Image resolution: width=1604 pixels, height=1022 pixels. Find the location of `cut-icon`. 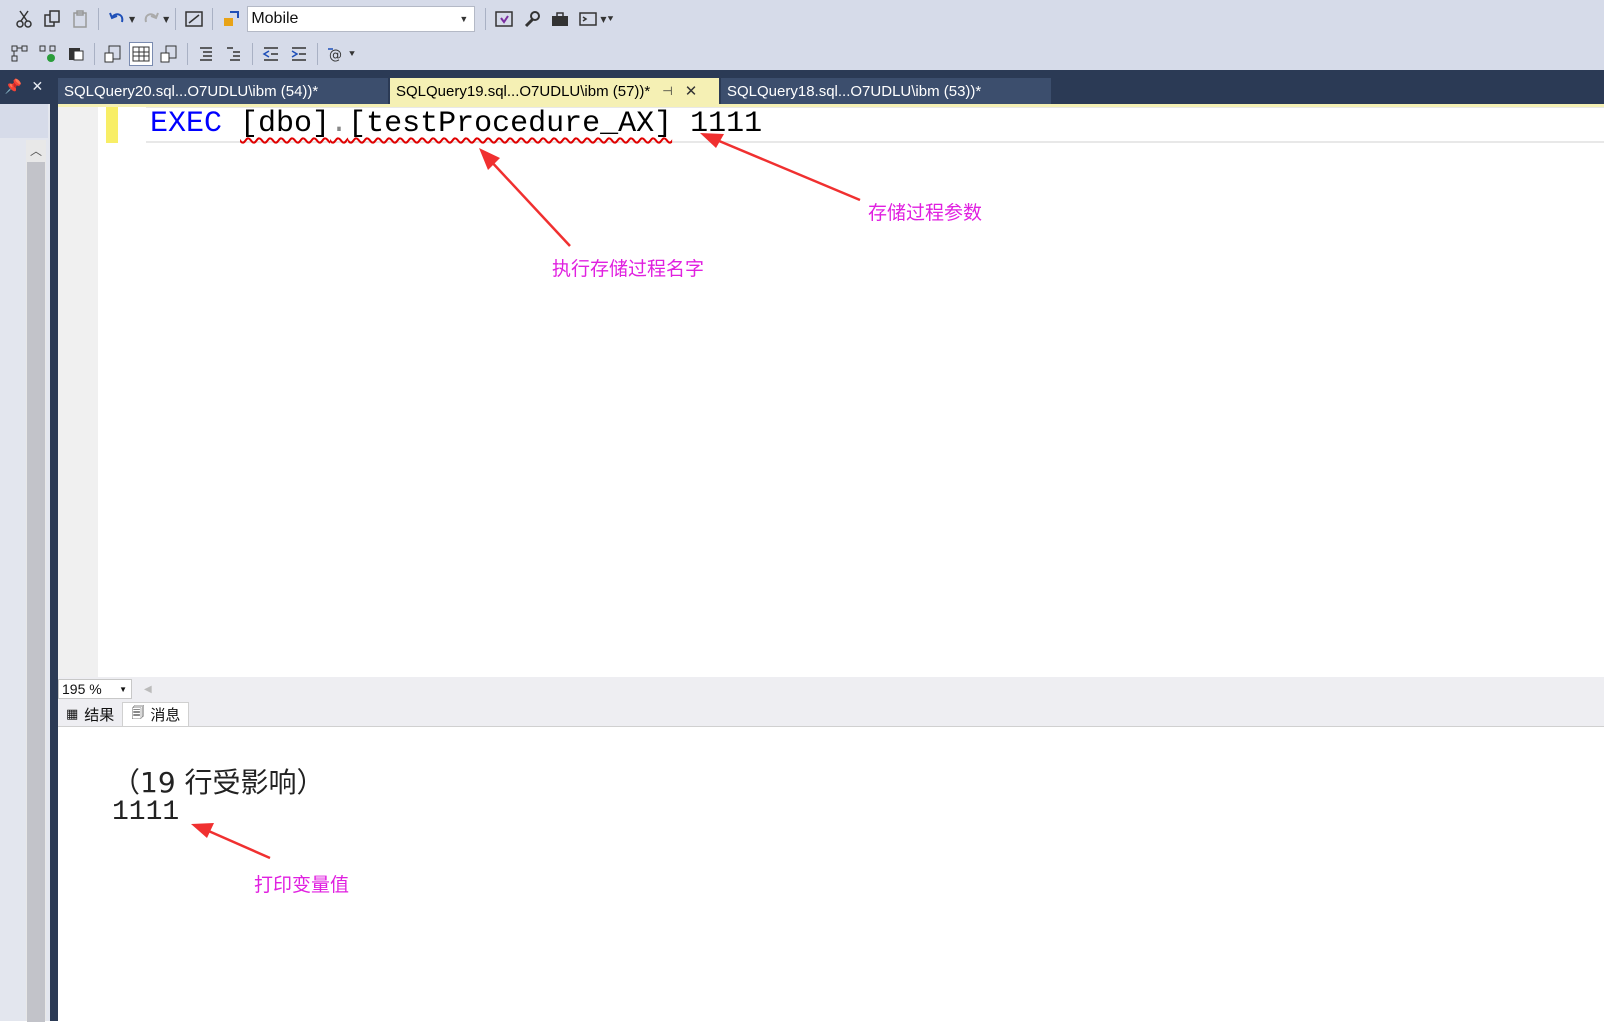

cut-icon is located at coordinates (24, 19).